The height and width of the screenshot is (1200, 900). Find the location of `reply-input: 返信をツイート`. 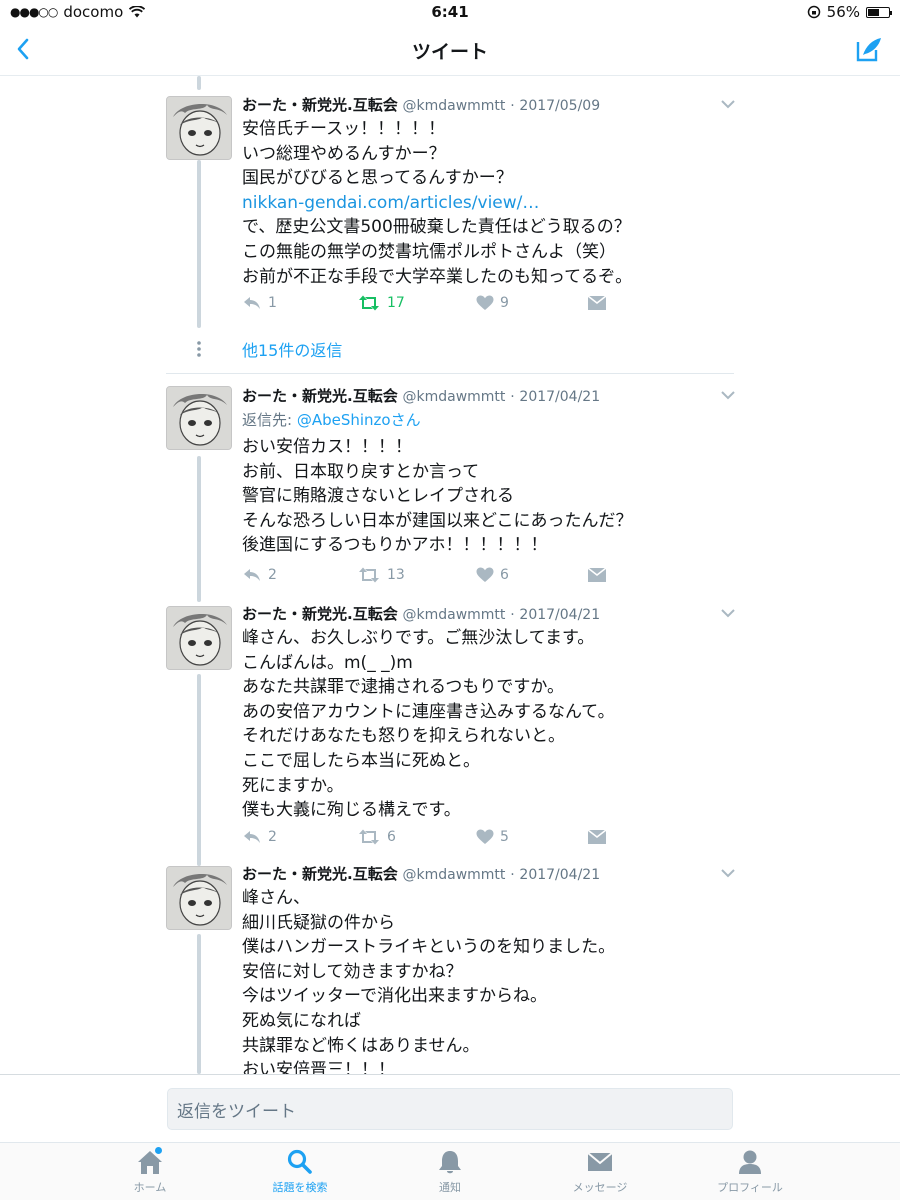

reply-input: 返信をツイート is located at coordinates (450, 1109).